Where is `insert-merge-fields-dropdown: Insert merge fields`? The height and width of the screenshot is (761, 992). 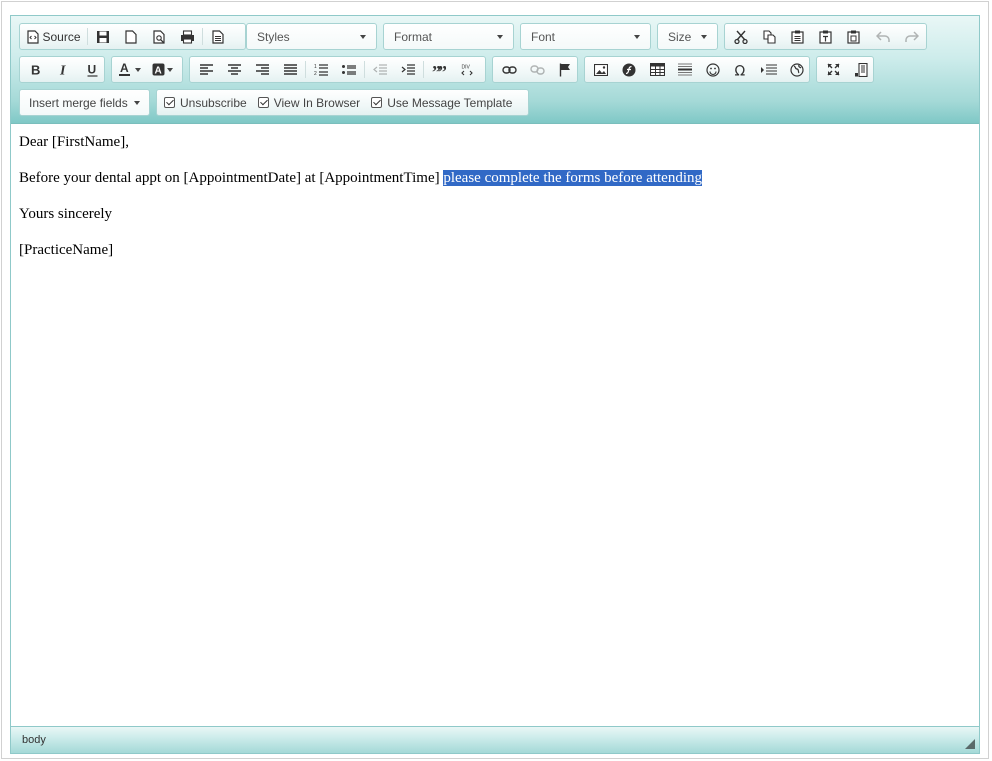
insert-merge-fields-dropdown: Insert merge fields is located at coordinates (84, 102).